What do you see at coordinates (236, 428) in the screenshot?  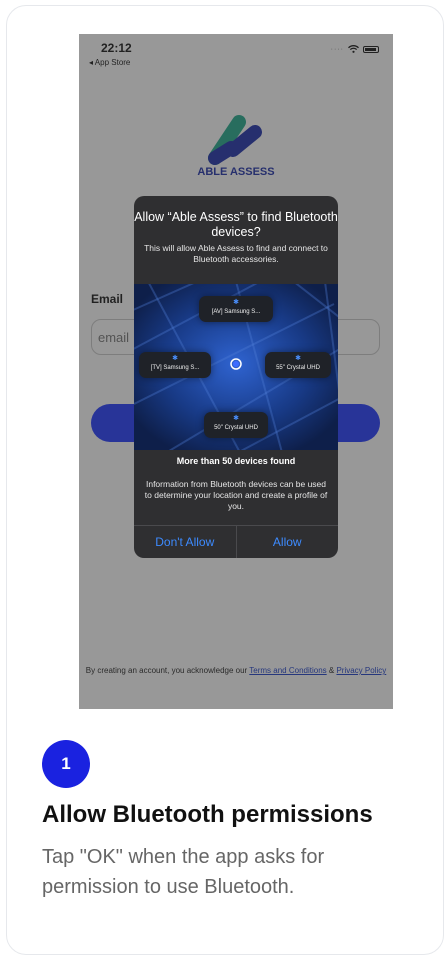 I see `device-name: 50" Crystal UHD` at bounding box center [236, 428].